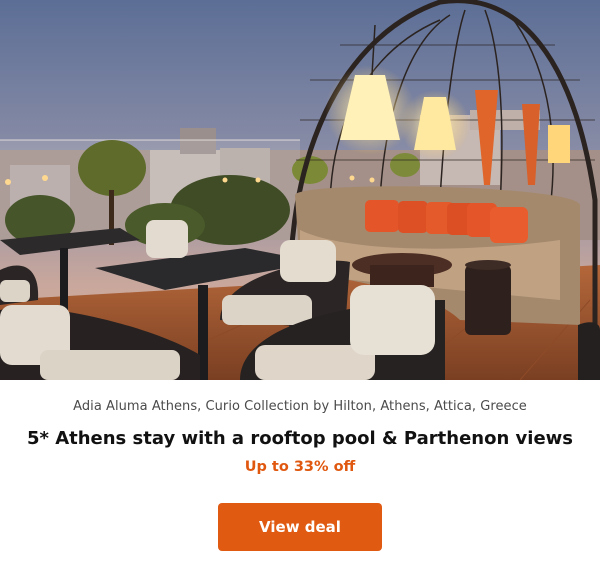 The width and height of the screenshot is (600, 575). Describe the element at coordinates (300, 467) in the screenshot. I see `discount-label: Up to 33% off` at that location.